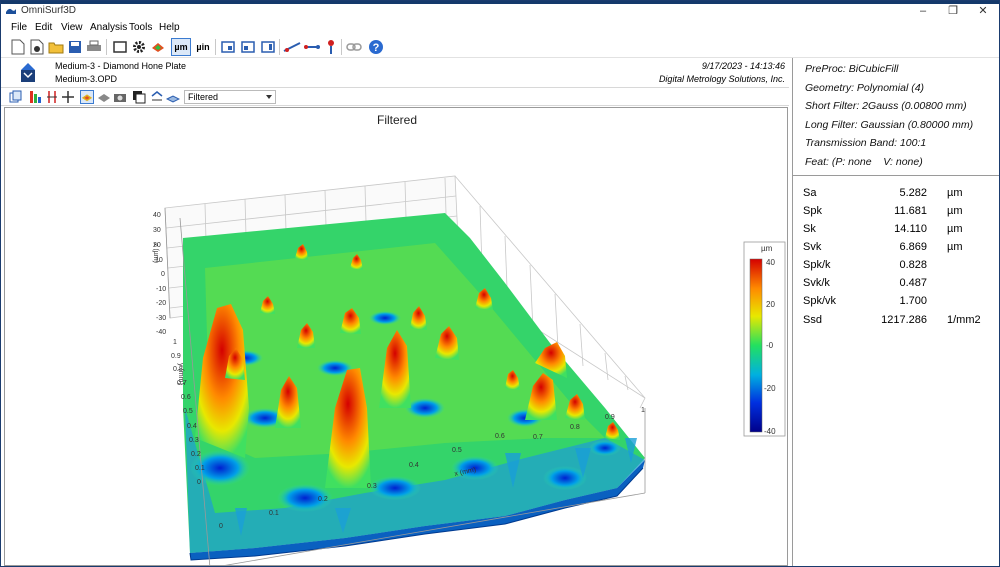 The width and height of the screenshot is (1000, 567). Describe the element at coordinates (812, 247) in the screenshot. I see `parameter-name: Svk` at that location.